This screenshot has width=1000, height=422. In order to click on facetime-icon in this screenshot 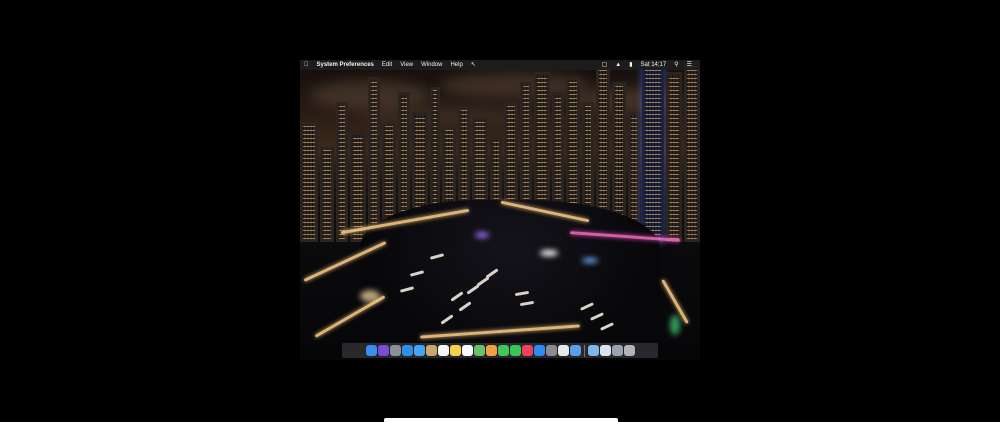, I will do `click(515, 350)`.